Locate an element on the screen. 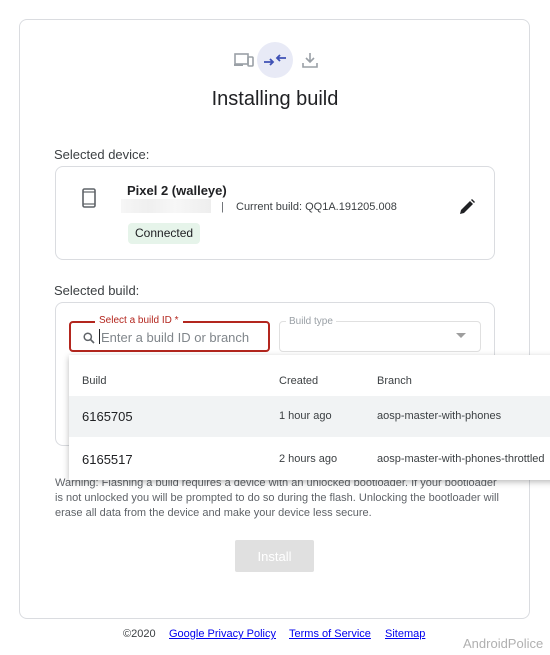  build-created: 2 hours ago is located at coordinates (308, 459).